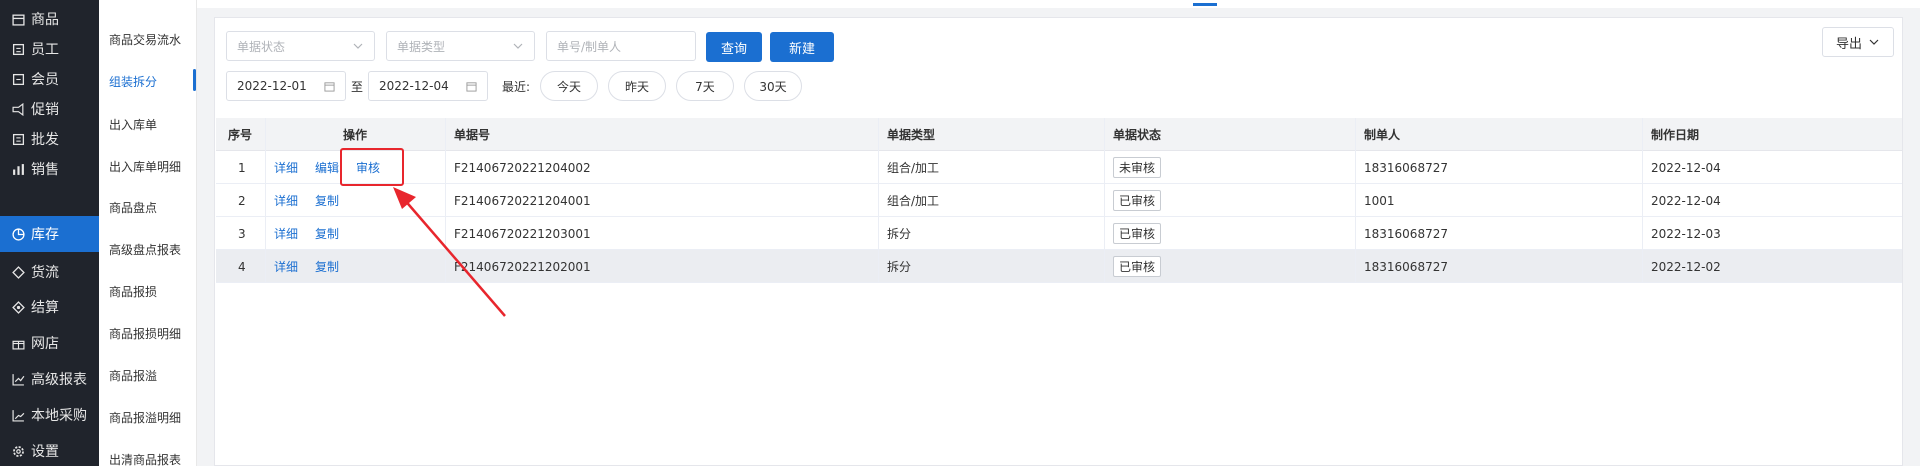 This screenshot has width=1920, height=466. What do you see at coordinates (45, 344) in the screenshot?
I see `nav-item-label: 网店` at bounding box center [45, 344].